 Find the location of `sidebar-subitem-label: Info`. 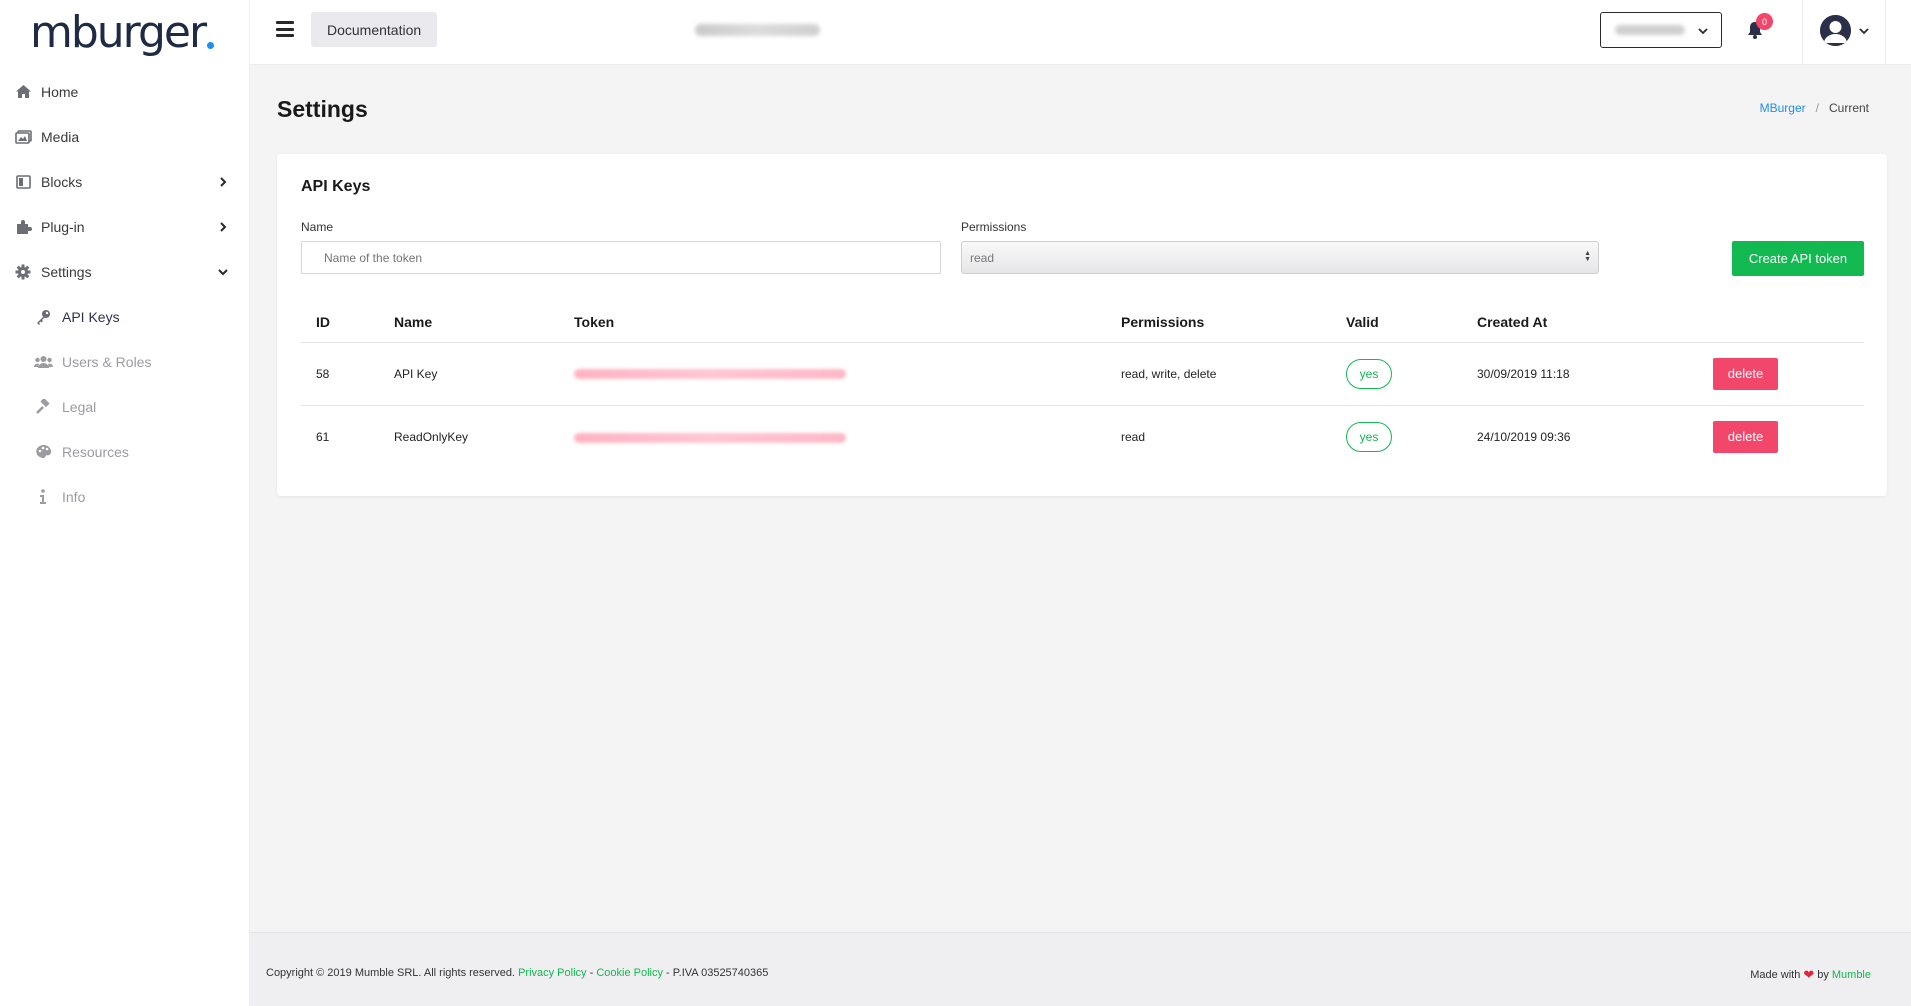

sidebar-subitem-label: Info is located at coordinates (74, 496).